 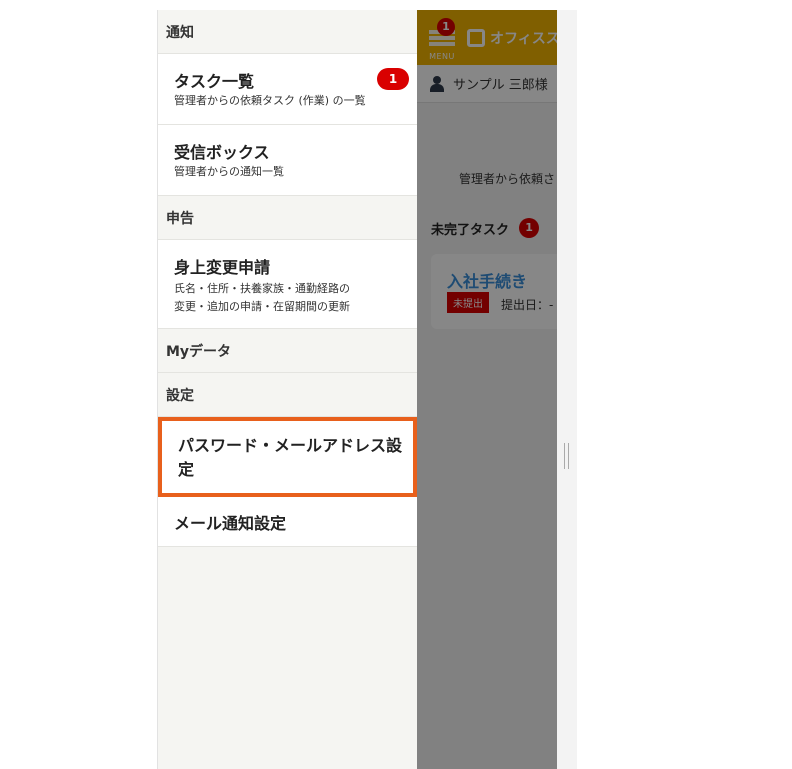 I want to click on scroll-grip-icon, so click(x=566, y=456).